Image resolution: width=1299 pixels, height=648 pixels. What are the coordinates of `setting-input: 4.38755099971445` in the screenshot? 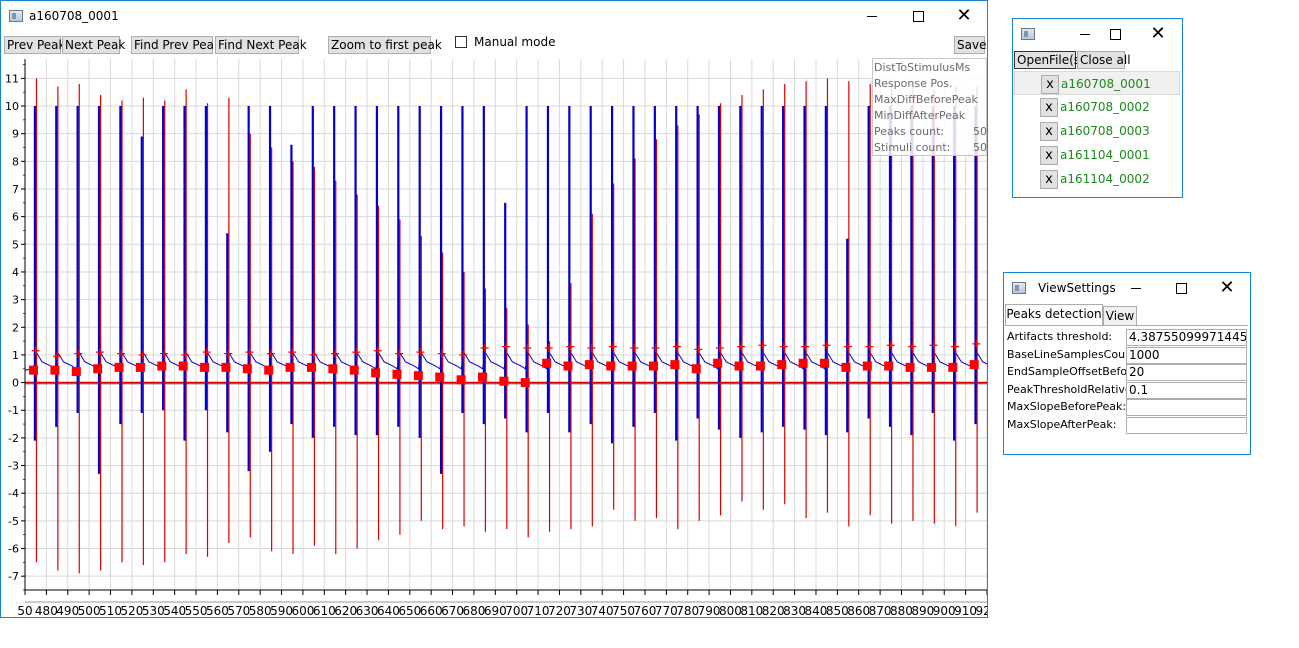 It's located at (1186, 337).